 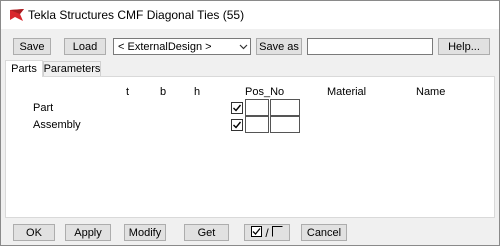 I want to click on assembly-prefix-input, so click(x=257, y=124).